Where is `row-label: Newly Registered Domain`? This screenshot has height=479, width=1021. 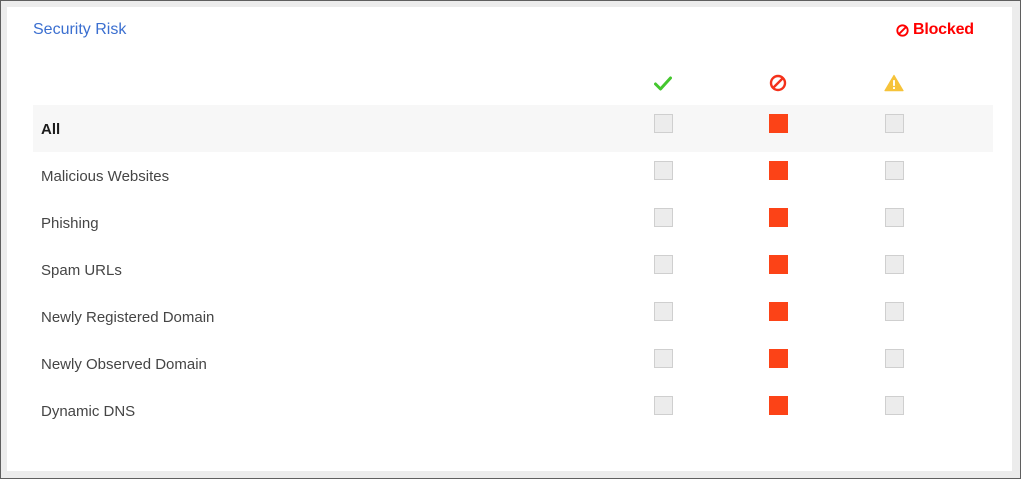 row-label: Newly Registered Domain is located at coordinates (128, 317).